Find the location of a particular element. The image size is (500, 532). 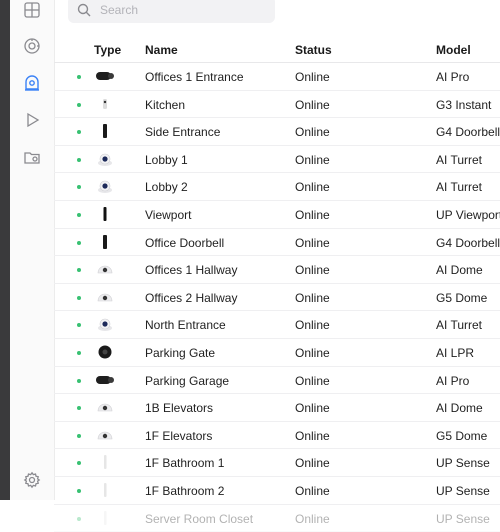

device-name: Server Room Closet is located at coordinates (199, 519).